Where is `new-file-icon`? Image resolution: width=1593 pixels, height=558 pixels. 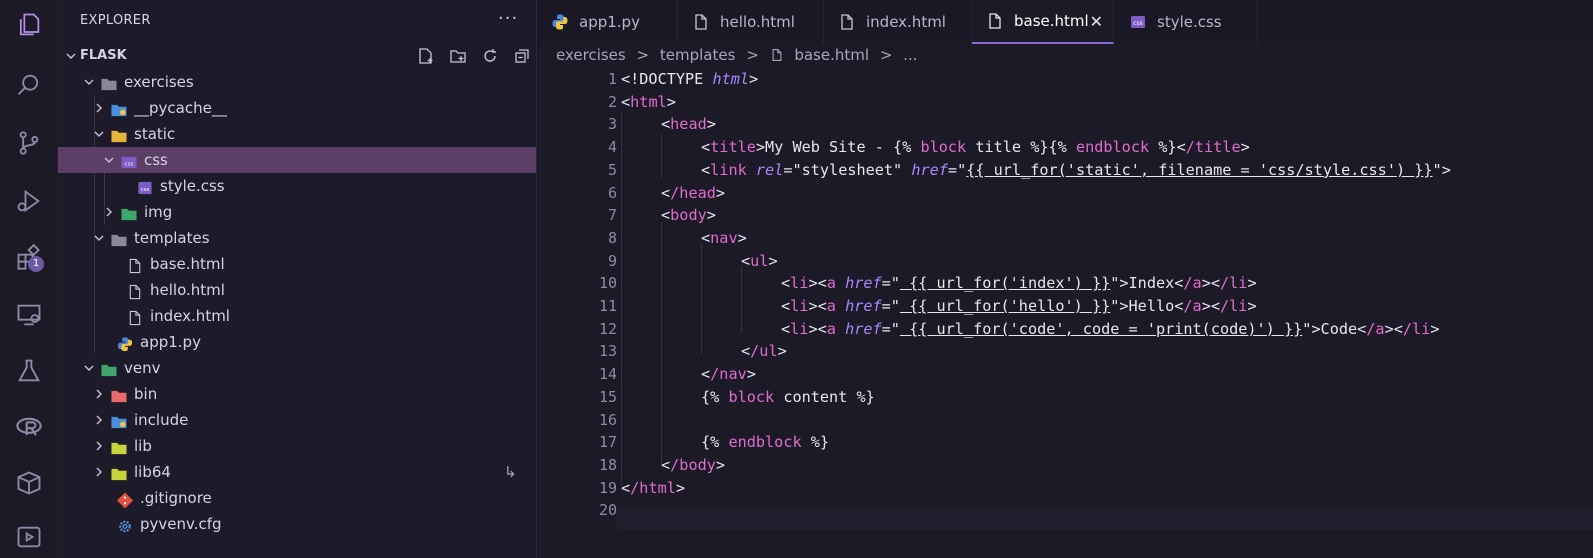
new-file-icon is located at coordinates (426, 56).